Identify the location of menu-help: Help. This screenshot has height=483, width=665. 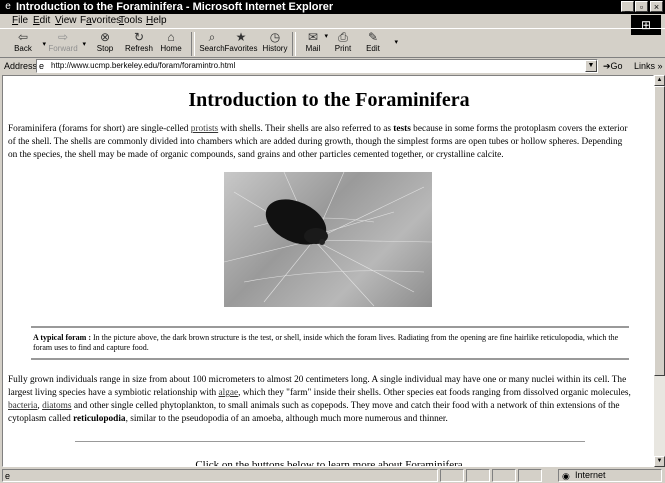
(156, 21).